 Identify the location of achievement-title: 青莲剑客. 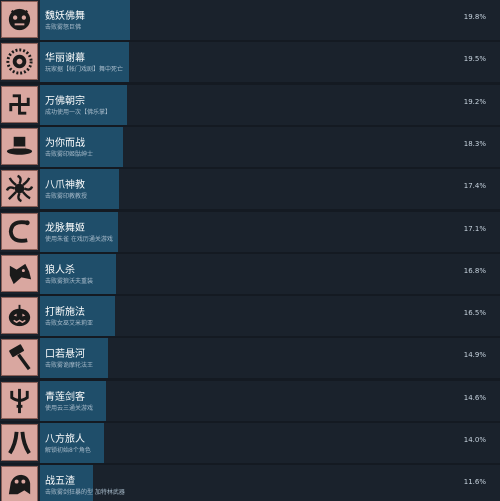
(65, 397).